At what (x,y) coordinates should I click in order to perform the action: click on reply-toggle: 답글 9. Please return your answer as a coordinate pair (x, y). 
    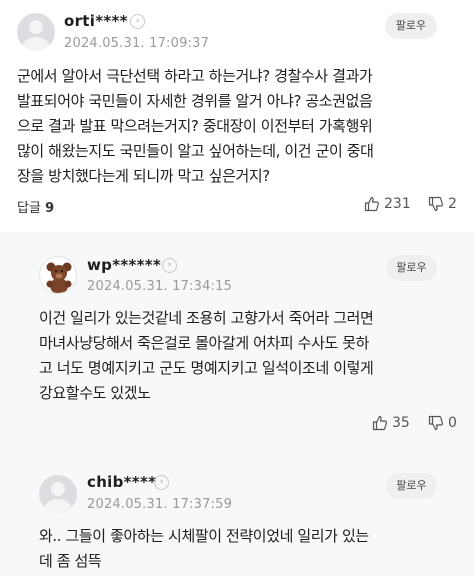
    Looking at the image, I should click on (35, 206).